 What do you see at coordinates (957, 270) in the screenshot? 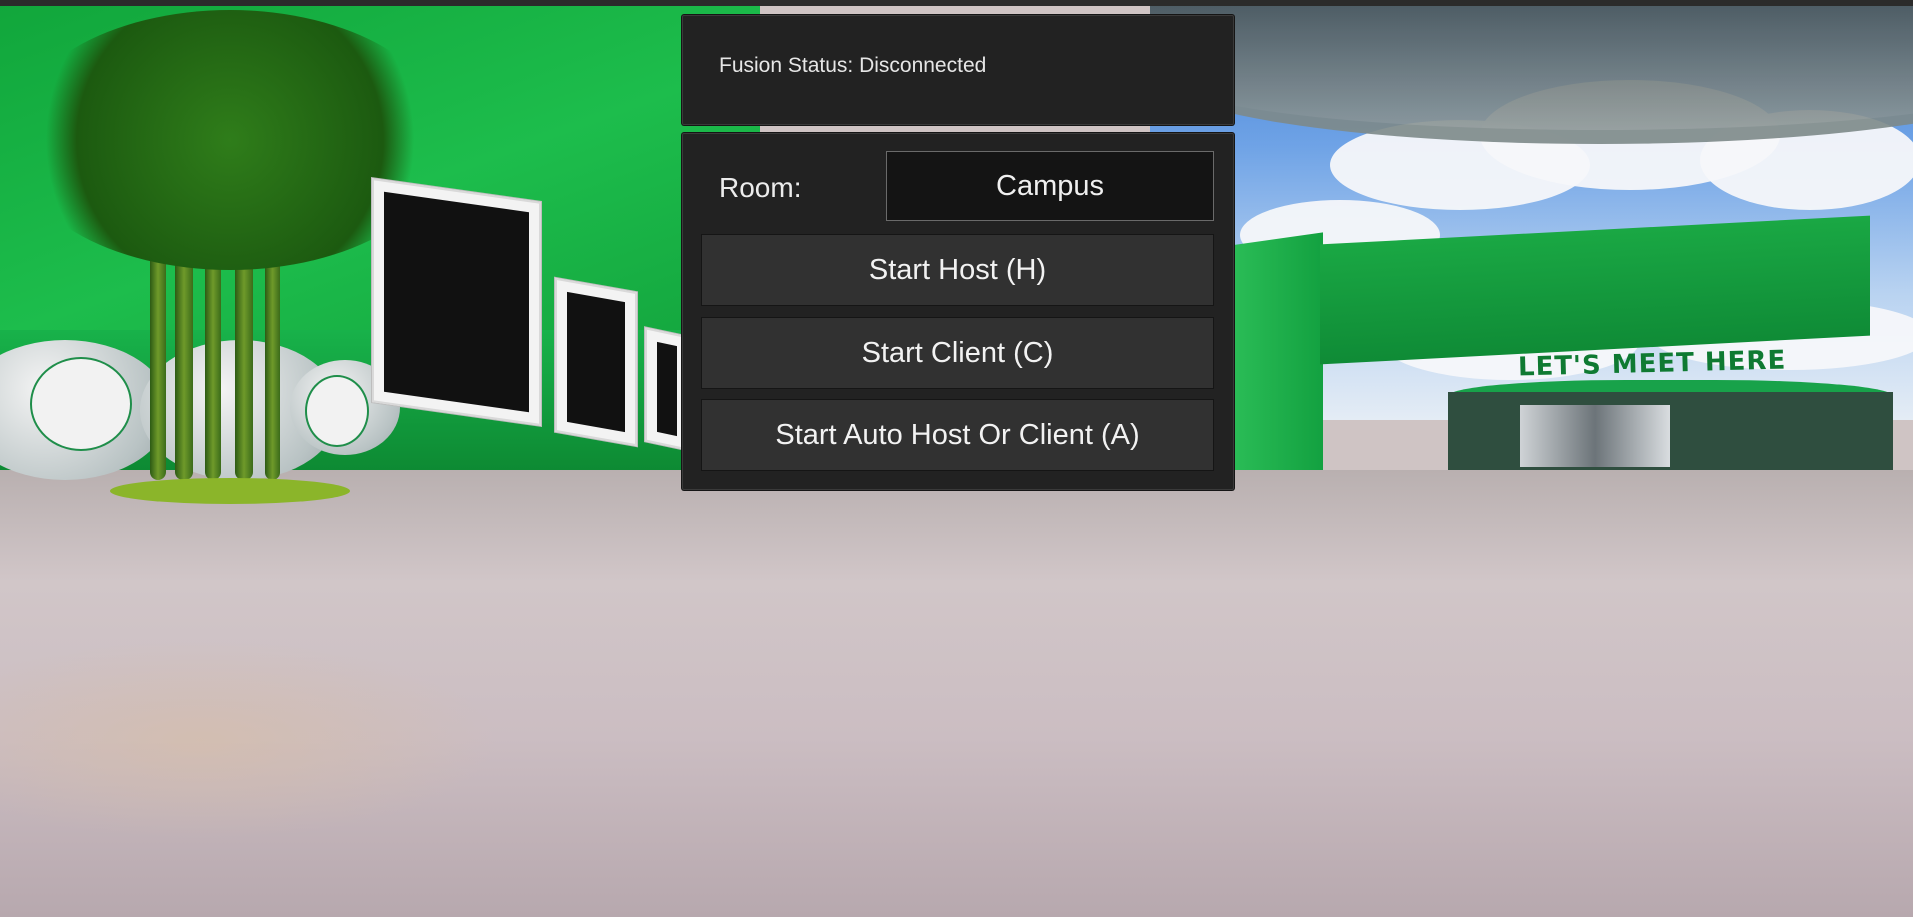
I see `start-host-button: Start Host (H)` at bounding box center [957, 270].